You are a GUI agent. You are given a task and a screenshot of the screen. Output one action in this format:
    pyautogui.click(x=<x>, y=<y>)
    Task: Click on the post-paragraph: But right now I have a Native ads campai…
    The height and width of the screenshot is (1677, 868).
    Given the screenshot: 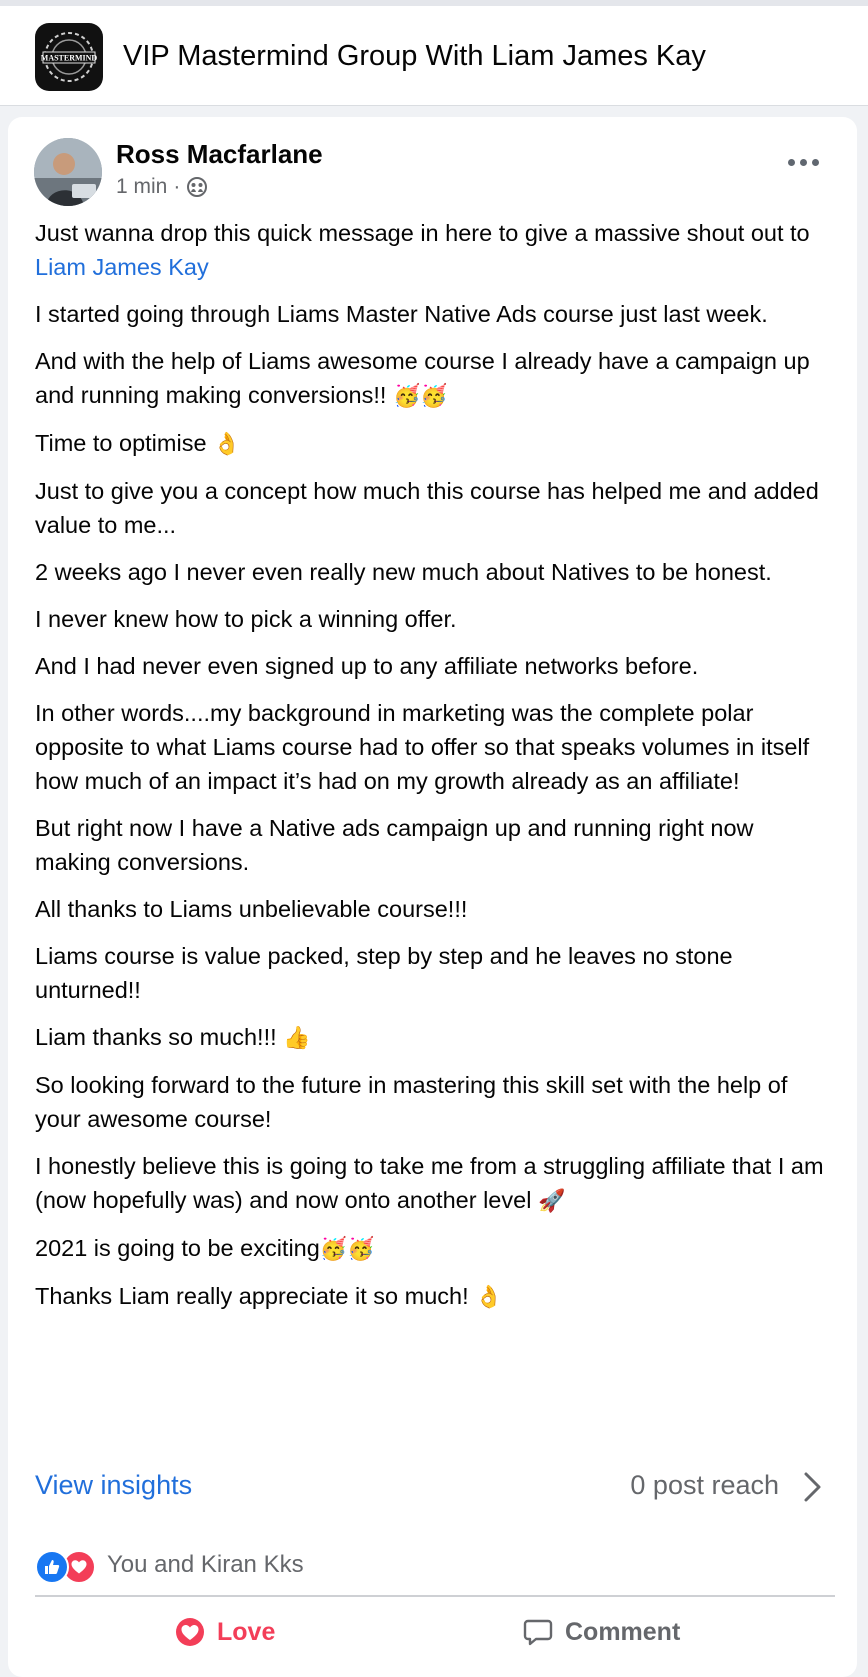 What is the action you would take?
    pyautogui.click(x=394, y=845)
    